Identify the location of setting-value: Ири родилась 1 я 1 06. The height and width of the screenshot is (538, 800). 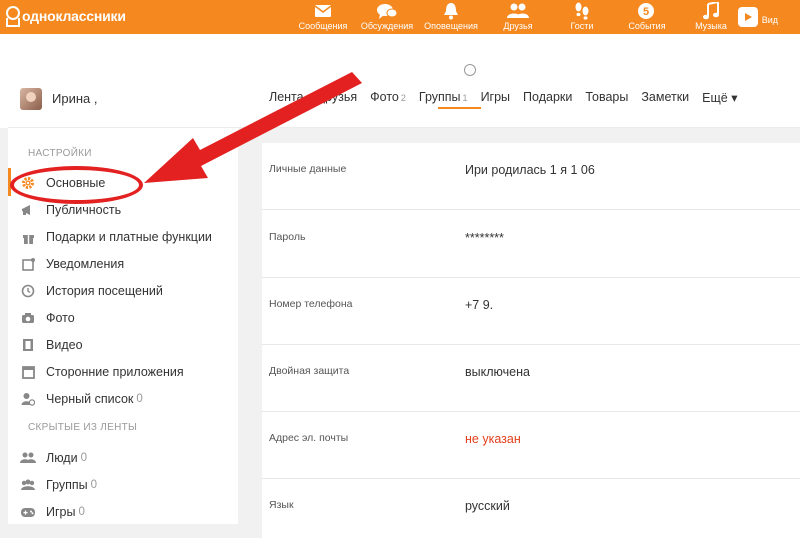
(530, 170).